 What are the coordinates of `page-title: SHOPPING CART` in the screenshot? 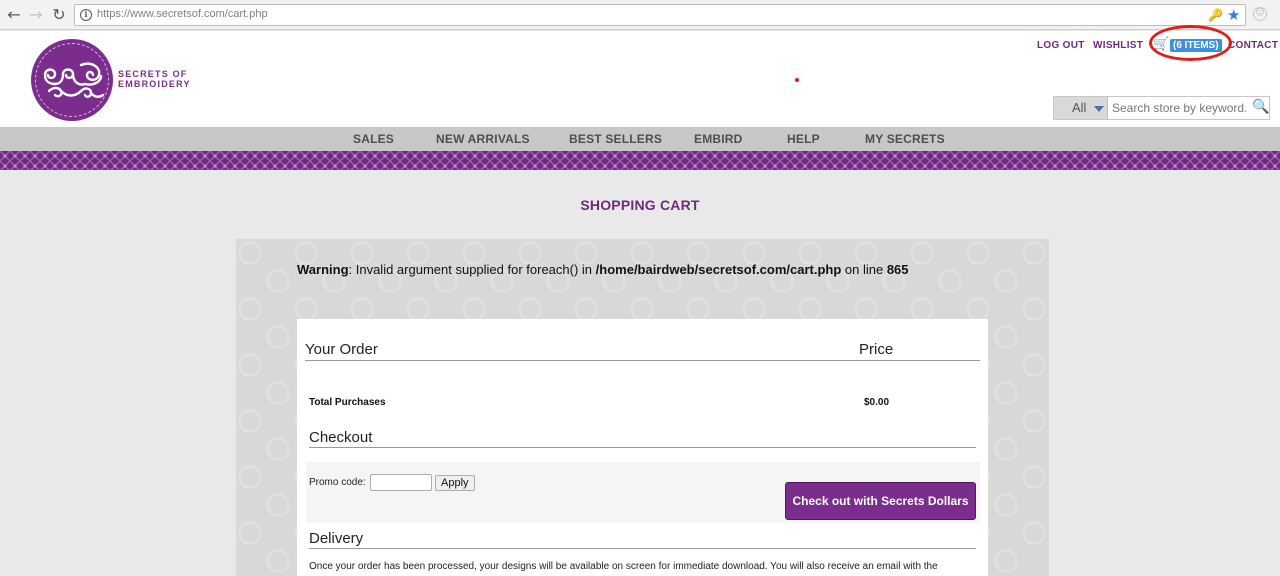 It's located at (640, 205).